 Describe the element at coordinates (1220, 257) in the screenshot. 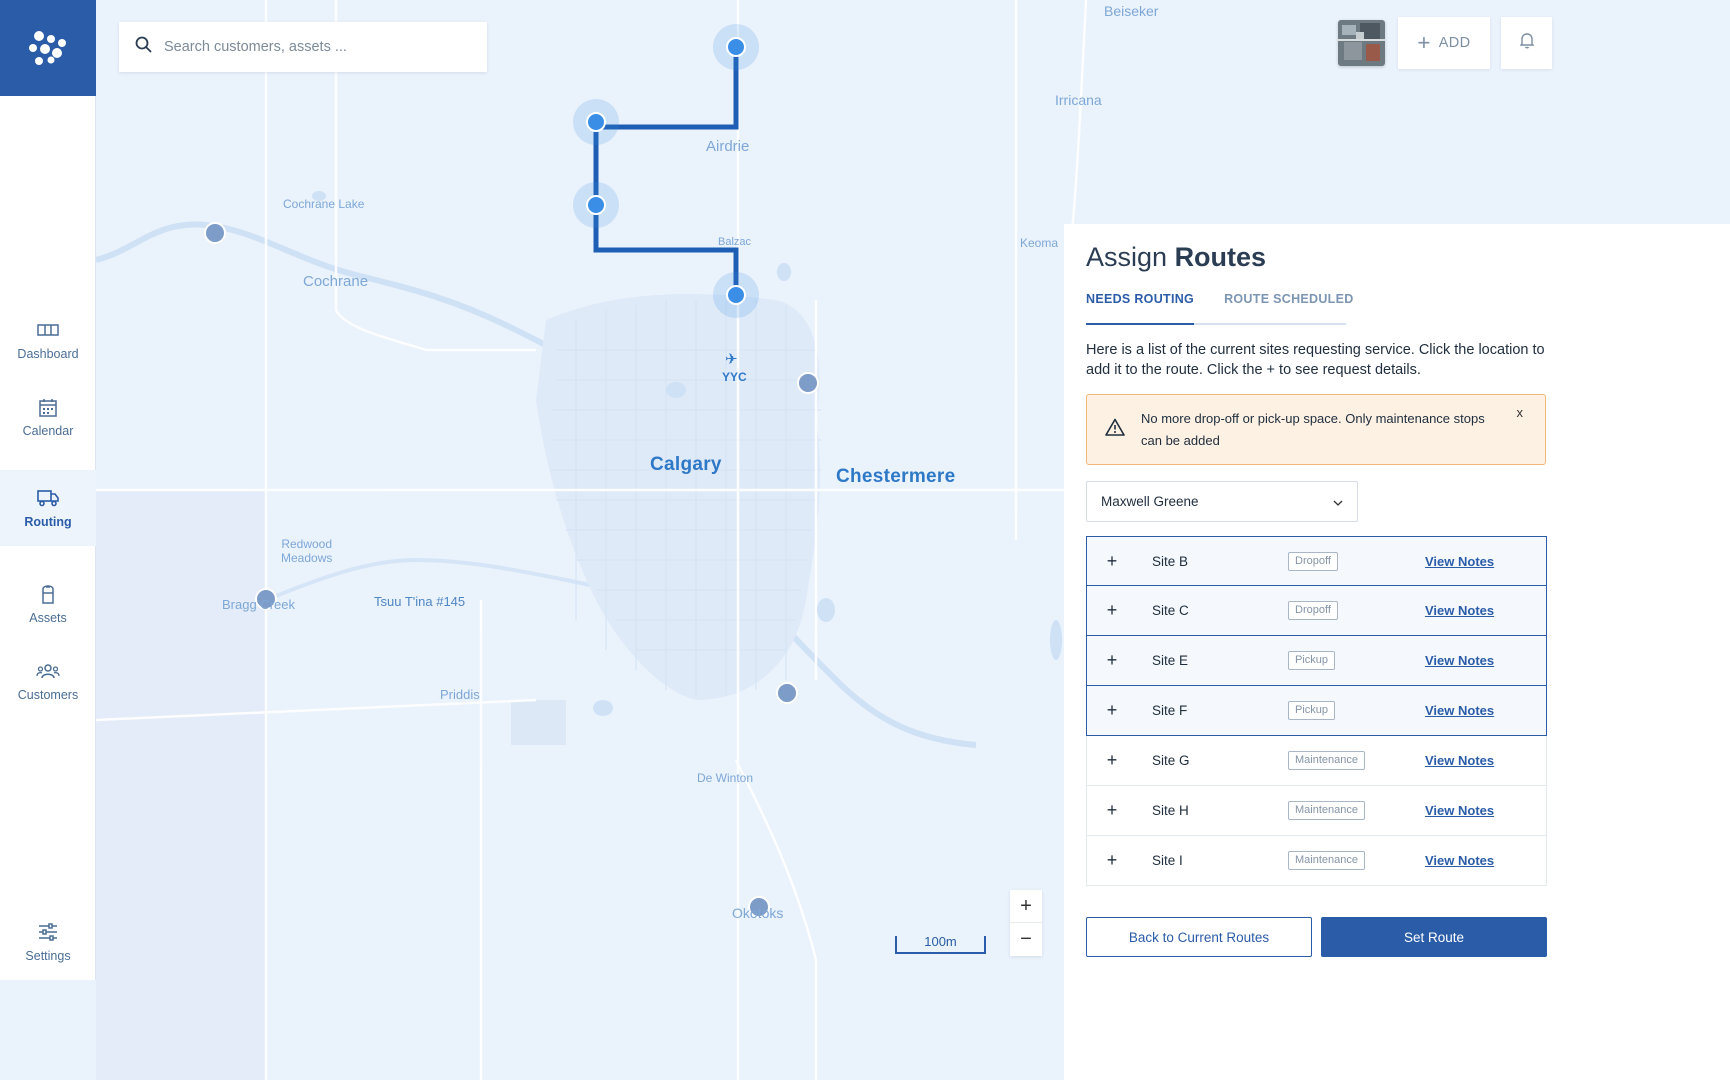

I see `panel-title-strong: Routes` at that location.